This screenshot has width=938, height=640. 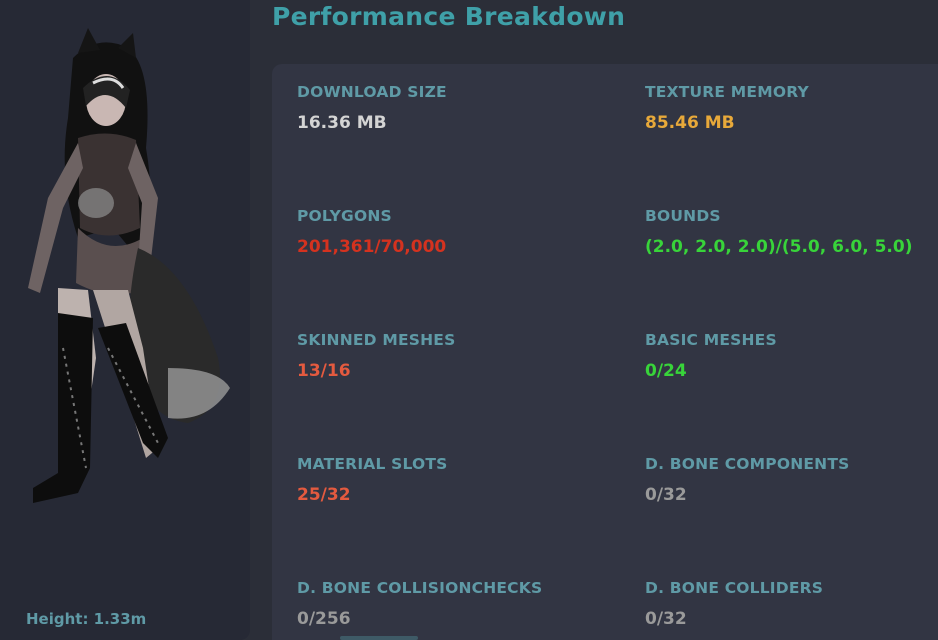 I want to click on stat-value: 0/24, so click(x=666, y=371).